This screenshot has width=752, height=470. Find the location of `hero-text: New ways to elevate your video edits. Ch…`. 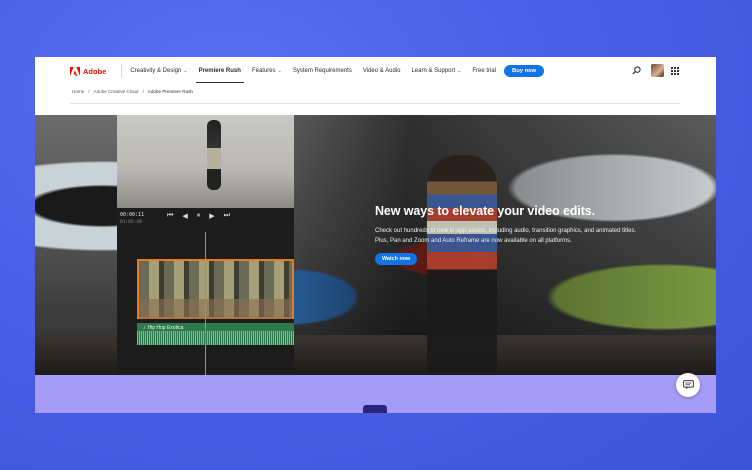

hero-text: New ways to elevate your video edits. Ch… is located at coordinates (510, 234).